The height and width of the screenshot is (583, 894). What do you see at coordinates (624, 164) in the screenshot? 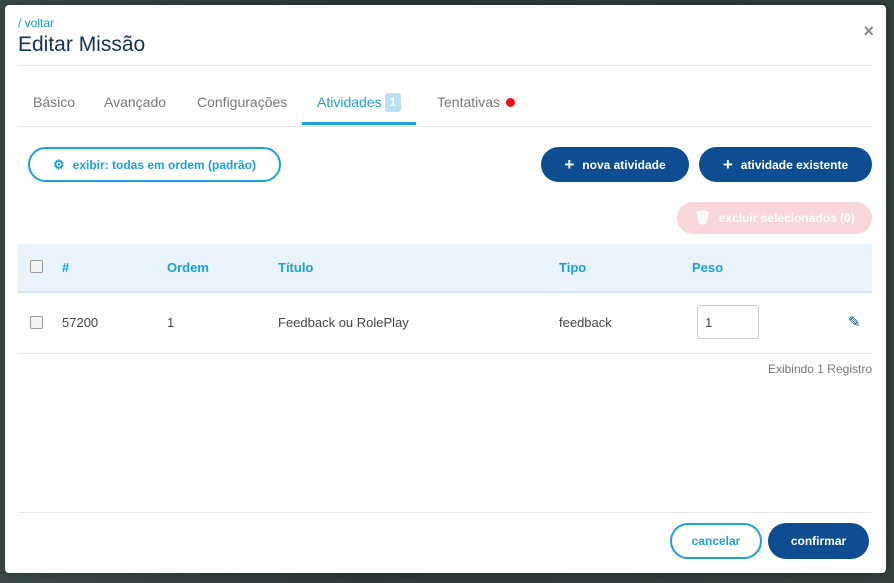
I see `new-activity-label: nova atividade` at bounding box center [624, 164].